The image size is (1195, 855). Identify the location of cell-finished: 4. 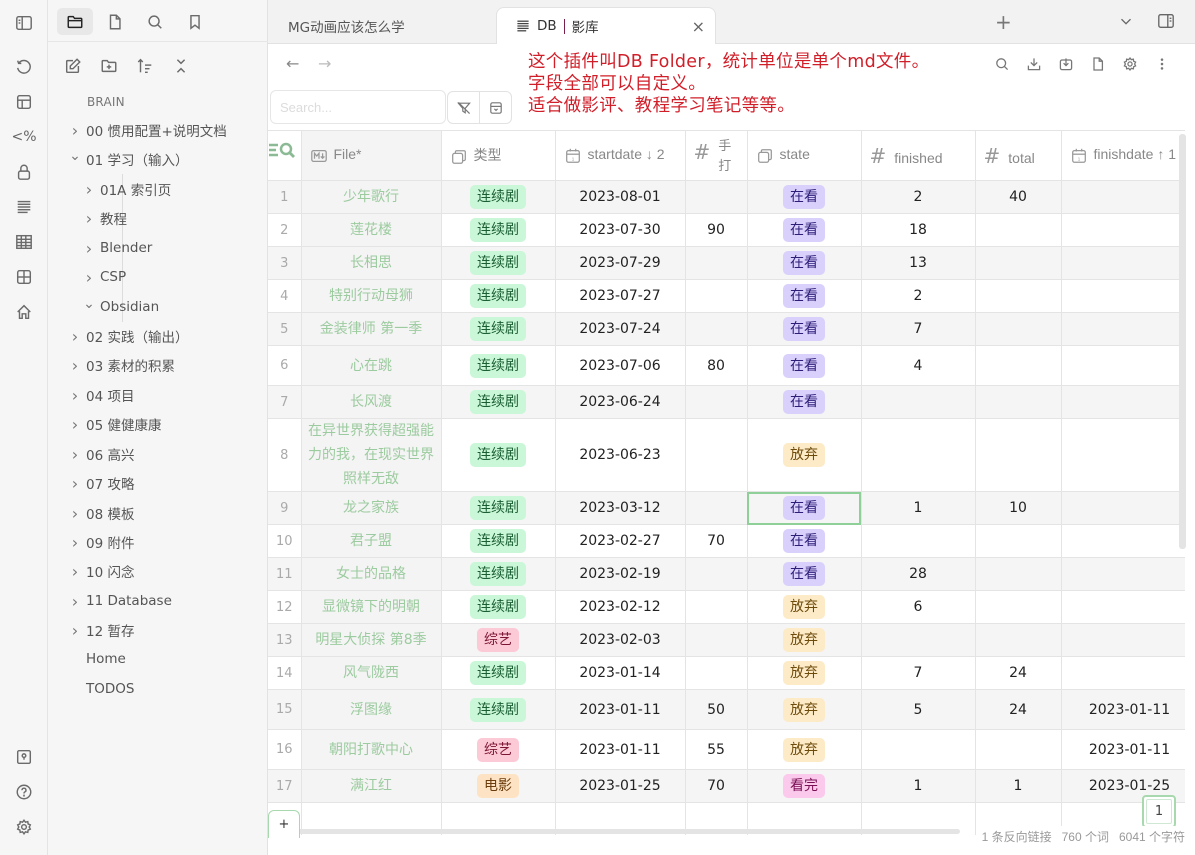
(918, 365).